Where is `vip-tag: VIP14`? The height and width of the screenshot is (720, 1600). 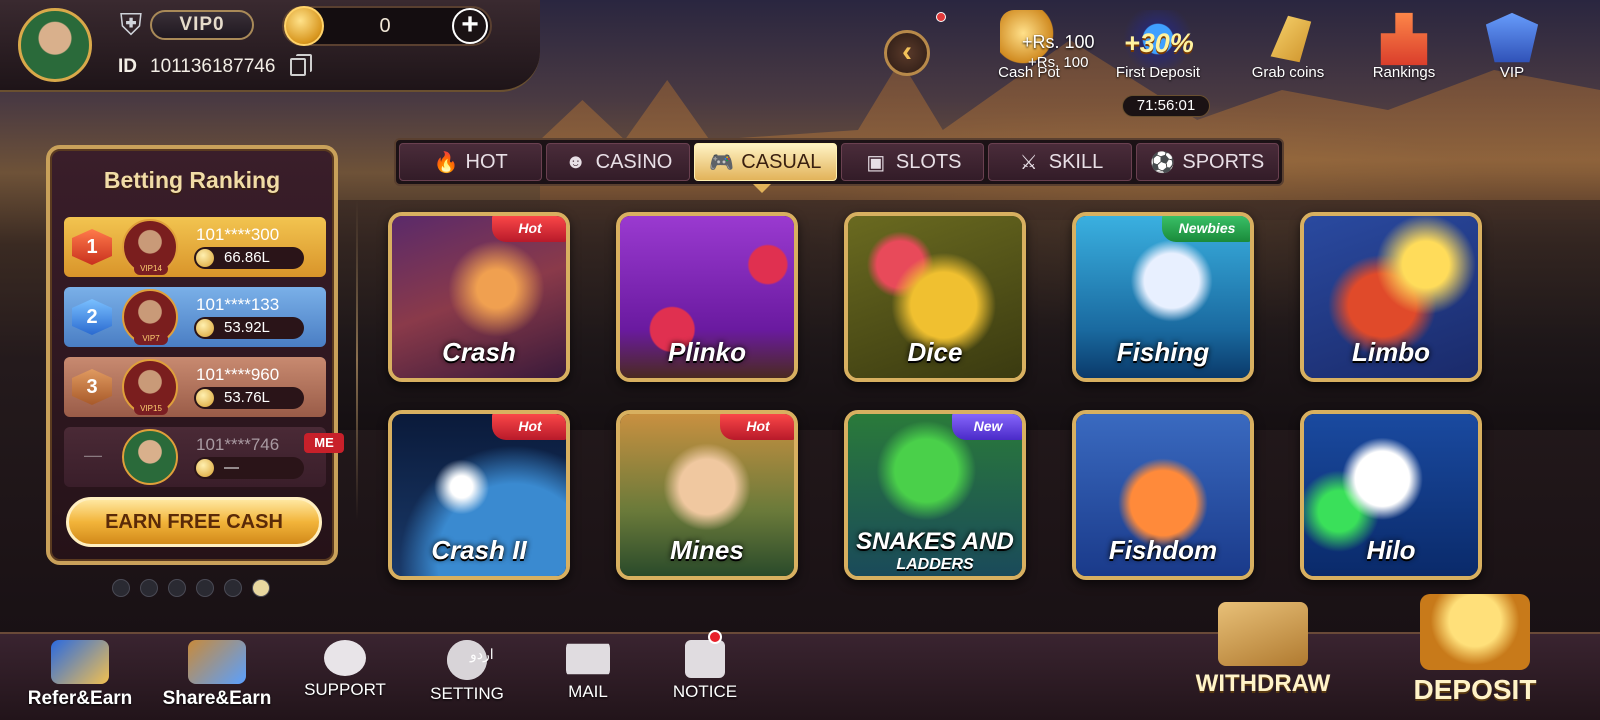
vip-tag: VIP14 is located at coordinates (151, 269).